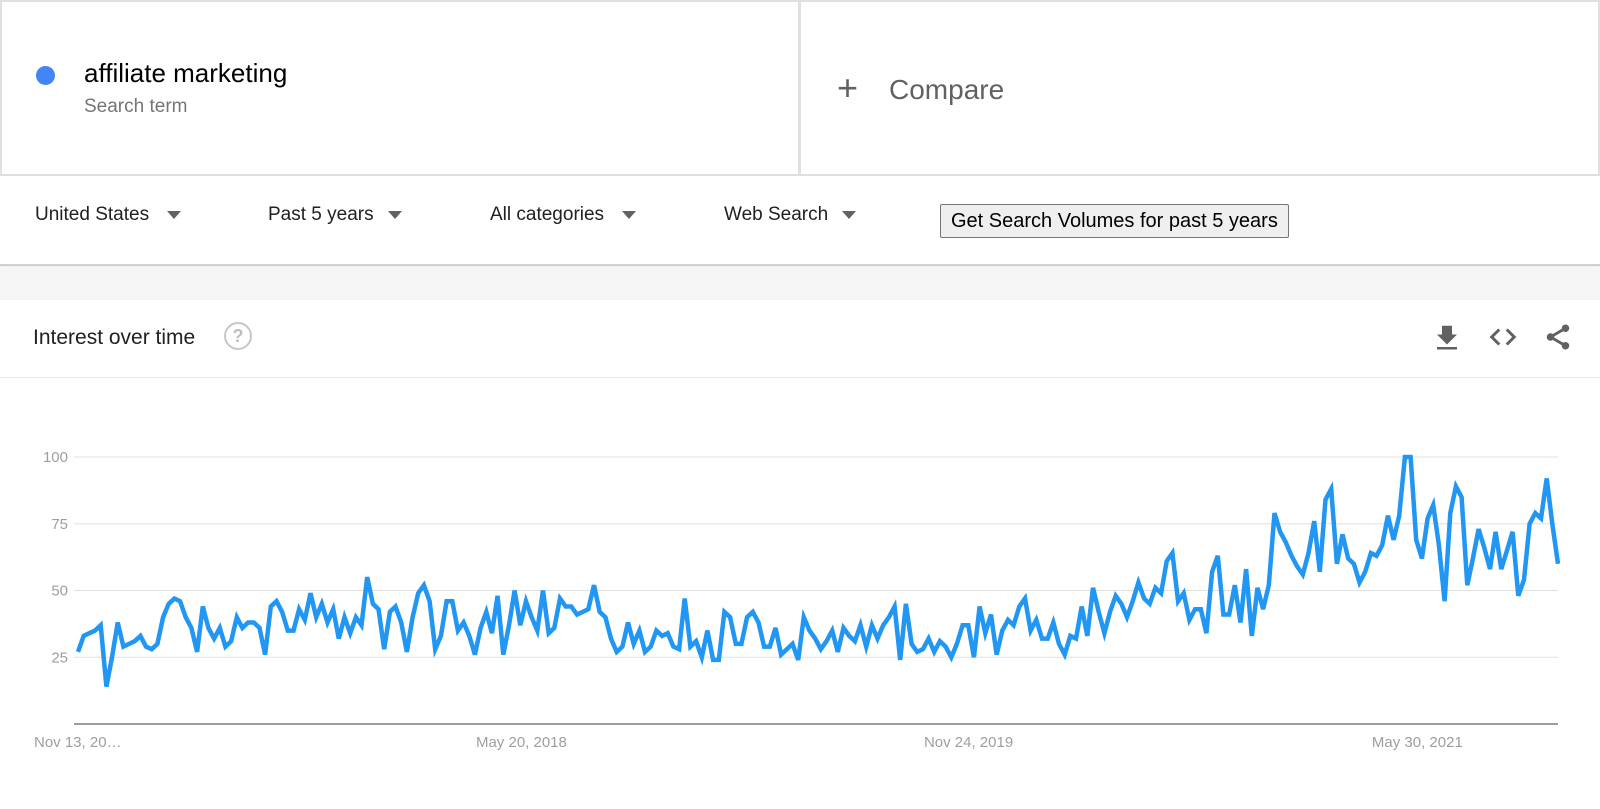 This screenshot has height=809, width=1600. Describe the element at coordinates (1447, 337) in the screenshot. I see `download-icon` at that location.